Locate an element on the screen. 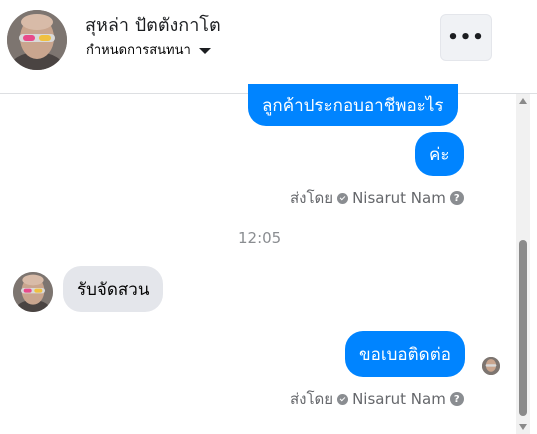 This screenshot has width=537, height=434. contact-name: สุหล่า ปัตตังกาโต is located at coordinates (153, 24).